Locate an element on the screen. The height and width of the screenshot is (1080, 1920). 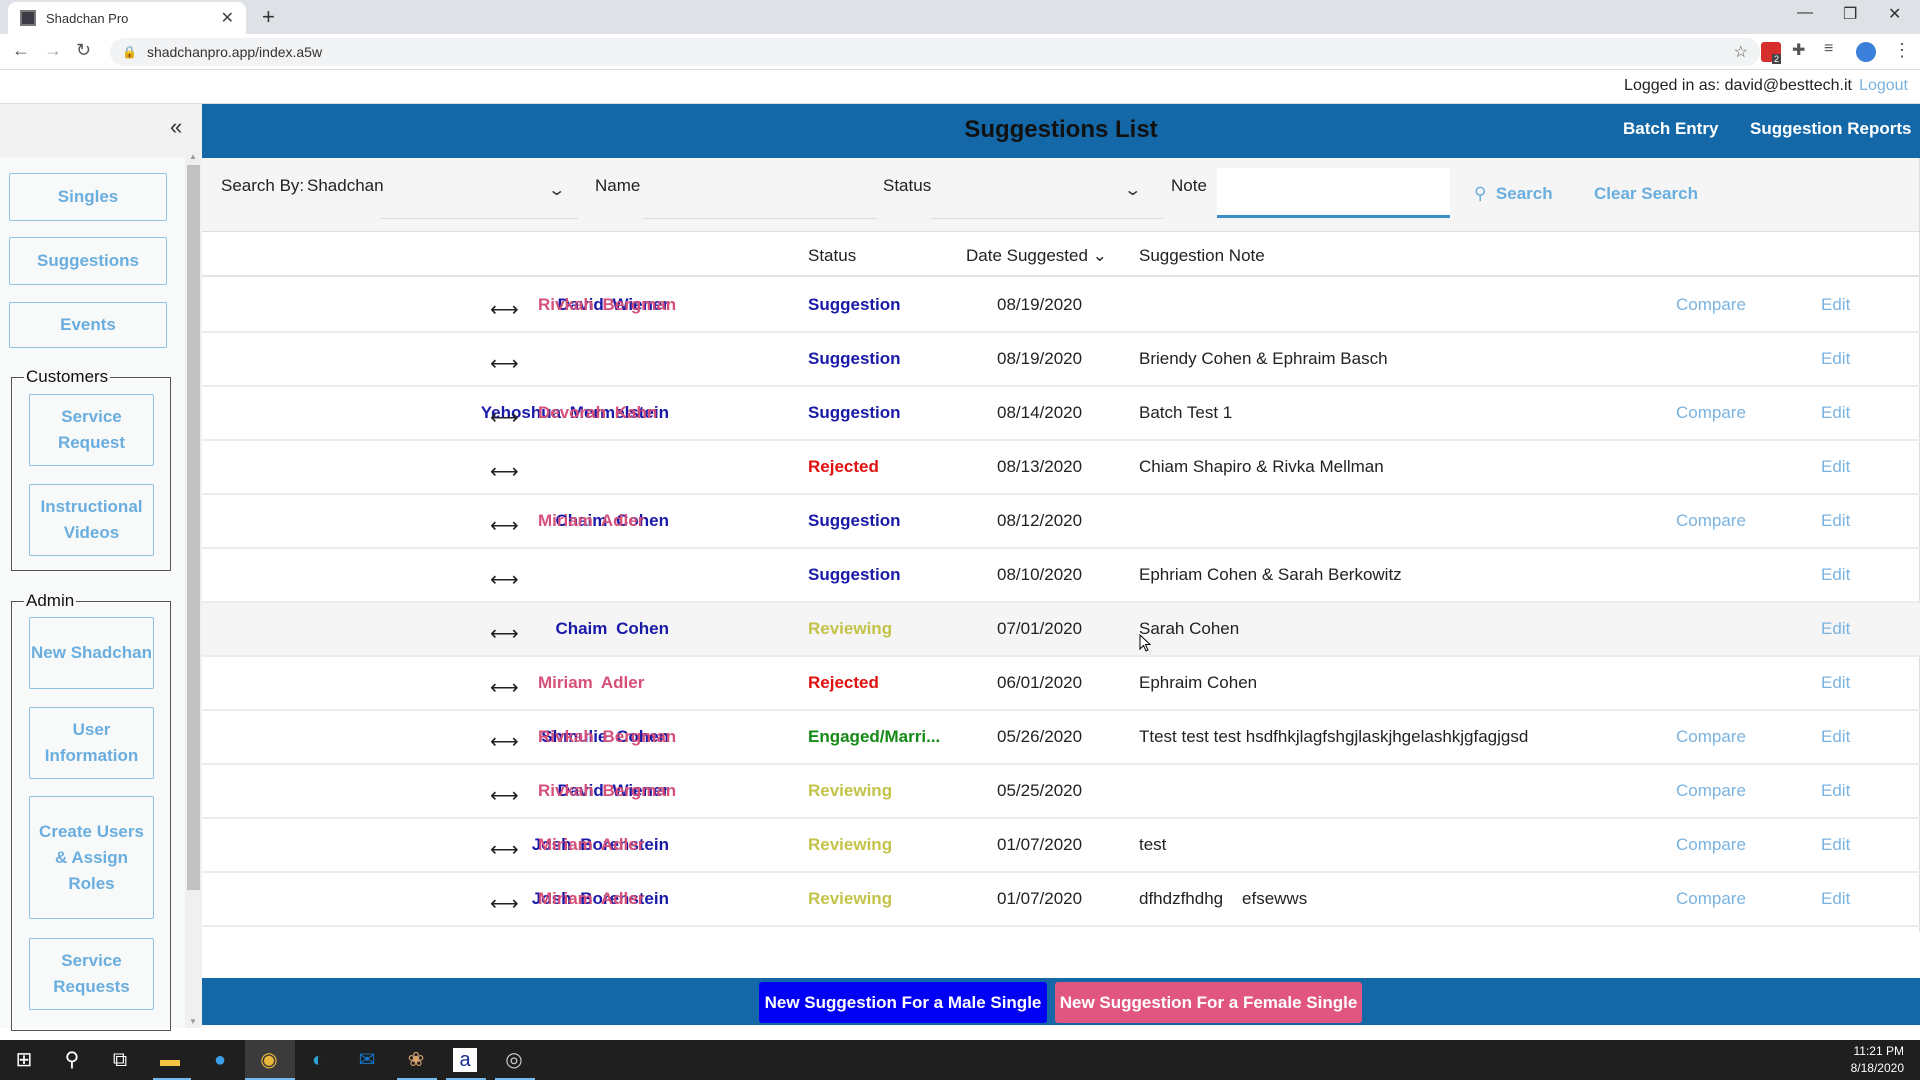
alpha-anywhere-icon: a is located at coordinates (465, 1060).